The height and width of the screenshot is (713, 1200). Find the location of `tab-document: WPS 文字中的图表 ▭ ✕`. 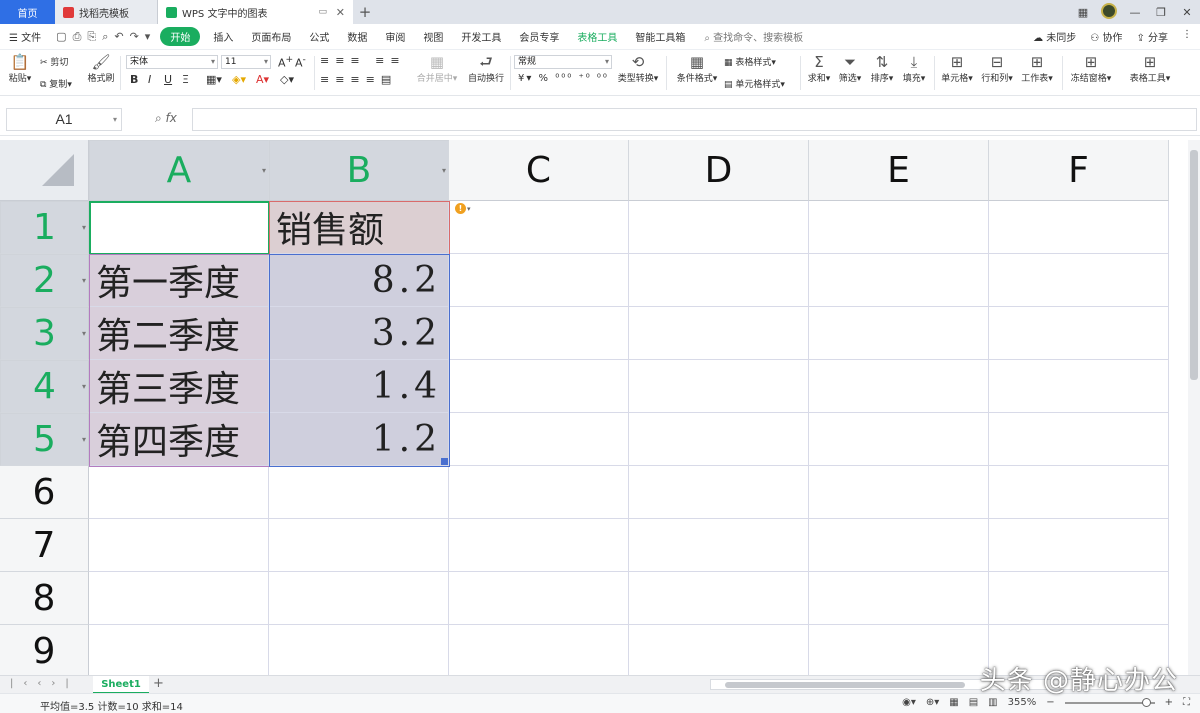

tab-document: WPS 文字中的图表 ▭ ✕ is located at coordinates (255, 12).